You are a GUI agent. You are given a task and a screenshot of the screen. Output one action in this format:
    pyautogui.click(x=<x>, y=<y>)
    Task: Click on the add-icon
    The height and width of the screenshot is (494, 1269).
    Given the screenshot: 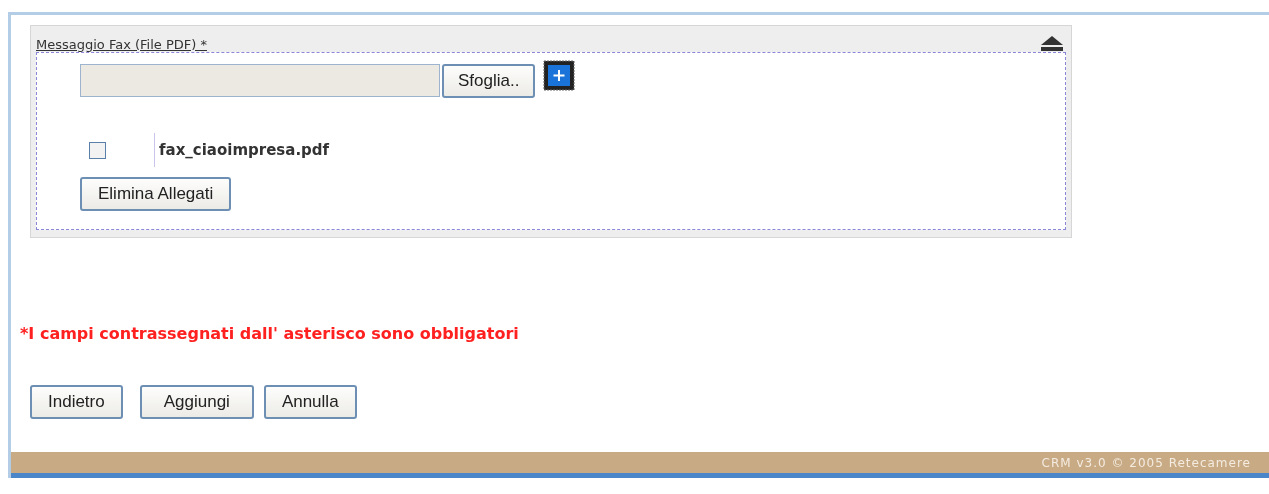 What is the action you would take?
    pyautogui.click(x=559, y=75)
    